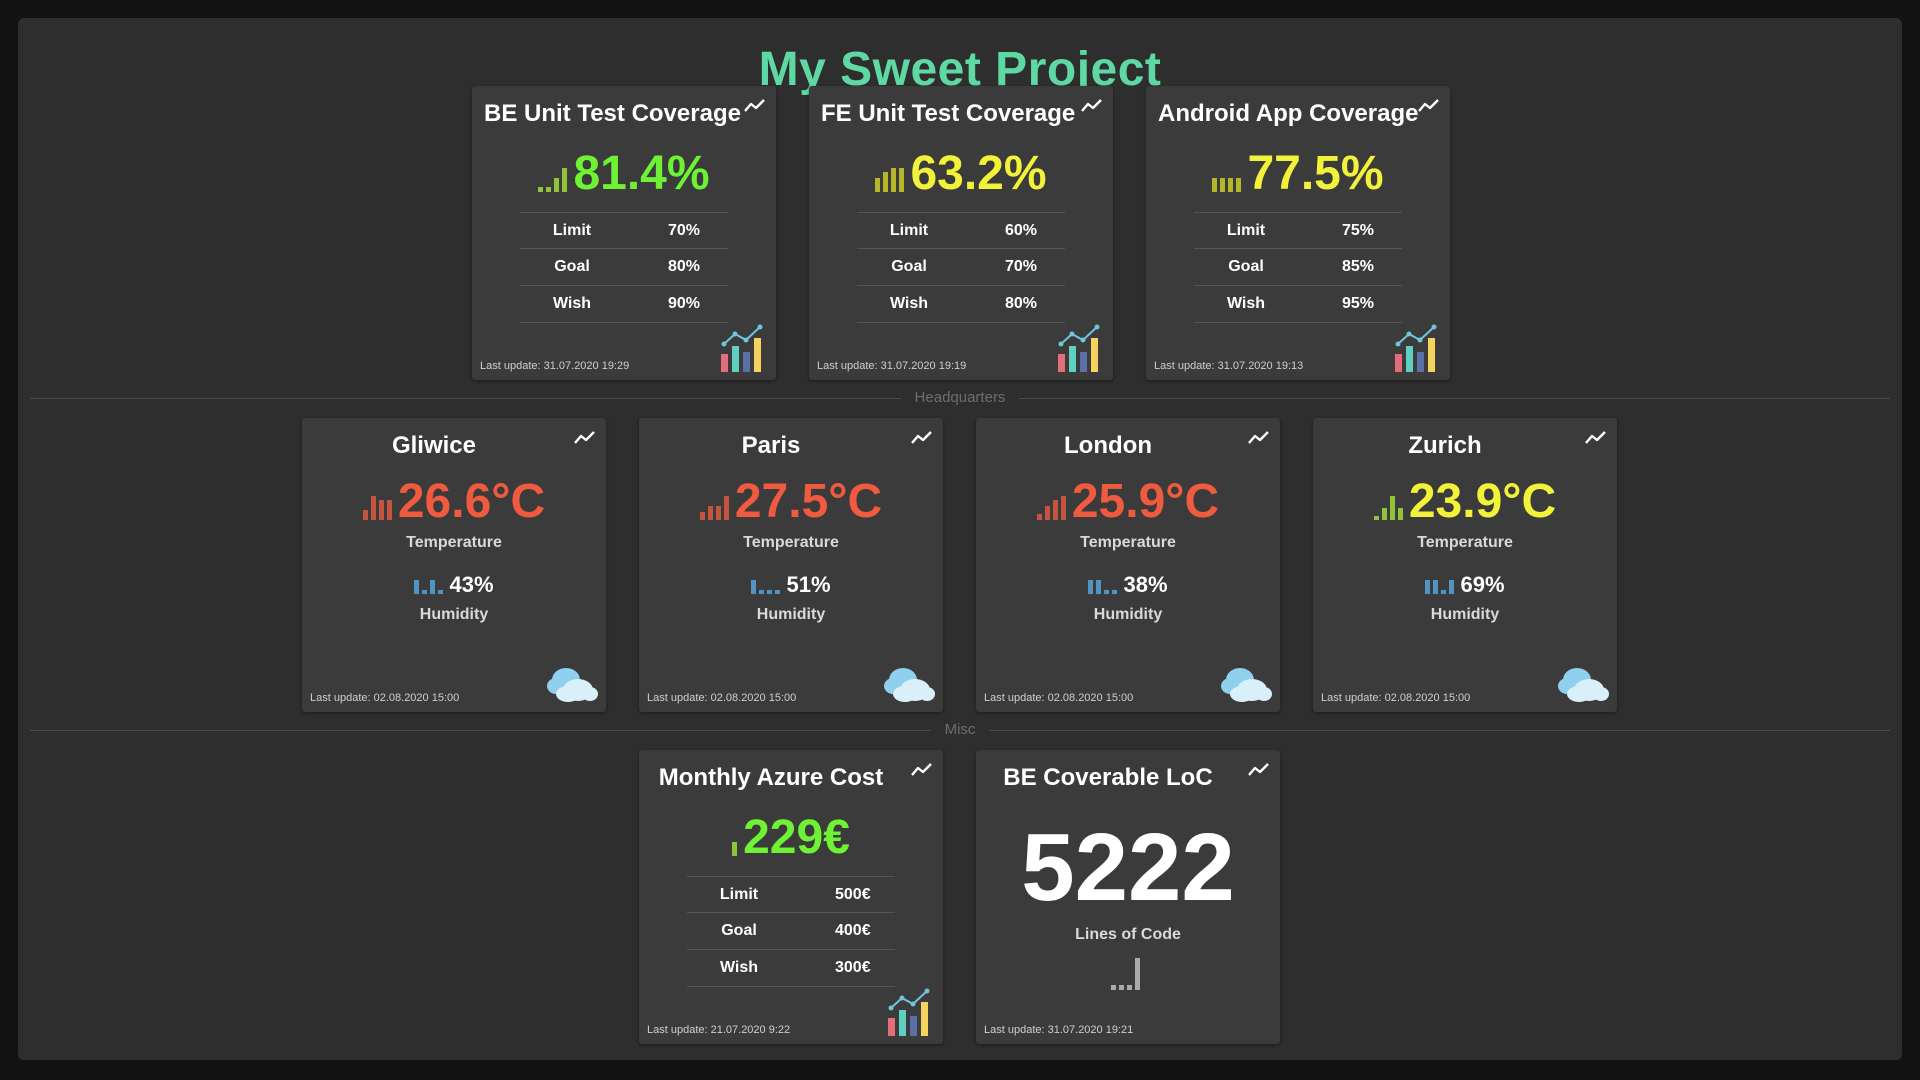 Image resolution: width=1920 pixels, height=1080 pixels. Describe the element at coordinates (641, 173) in the screenshot. I see `coverage-percent: 81.4%` at that location.